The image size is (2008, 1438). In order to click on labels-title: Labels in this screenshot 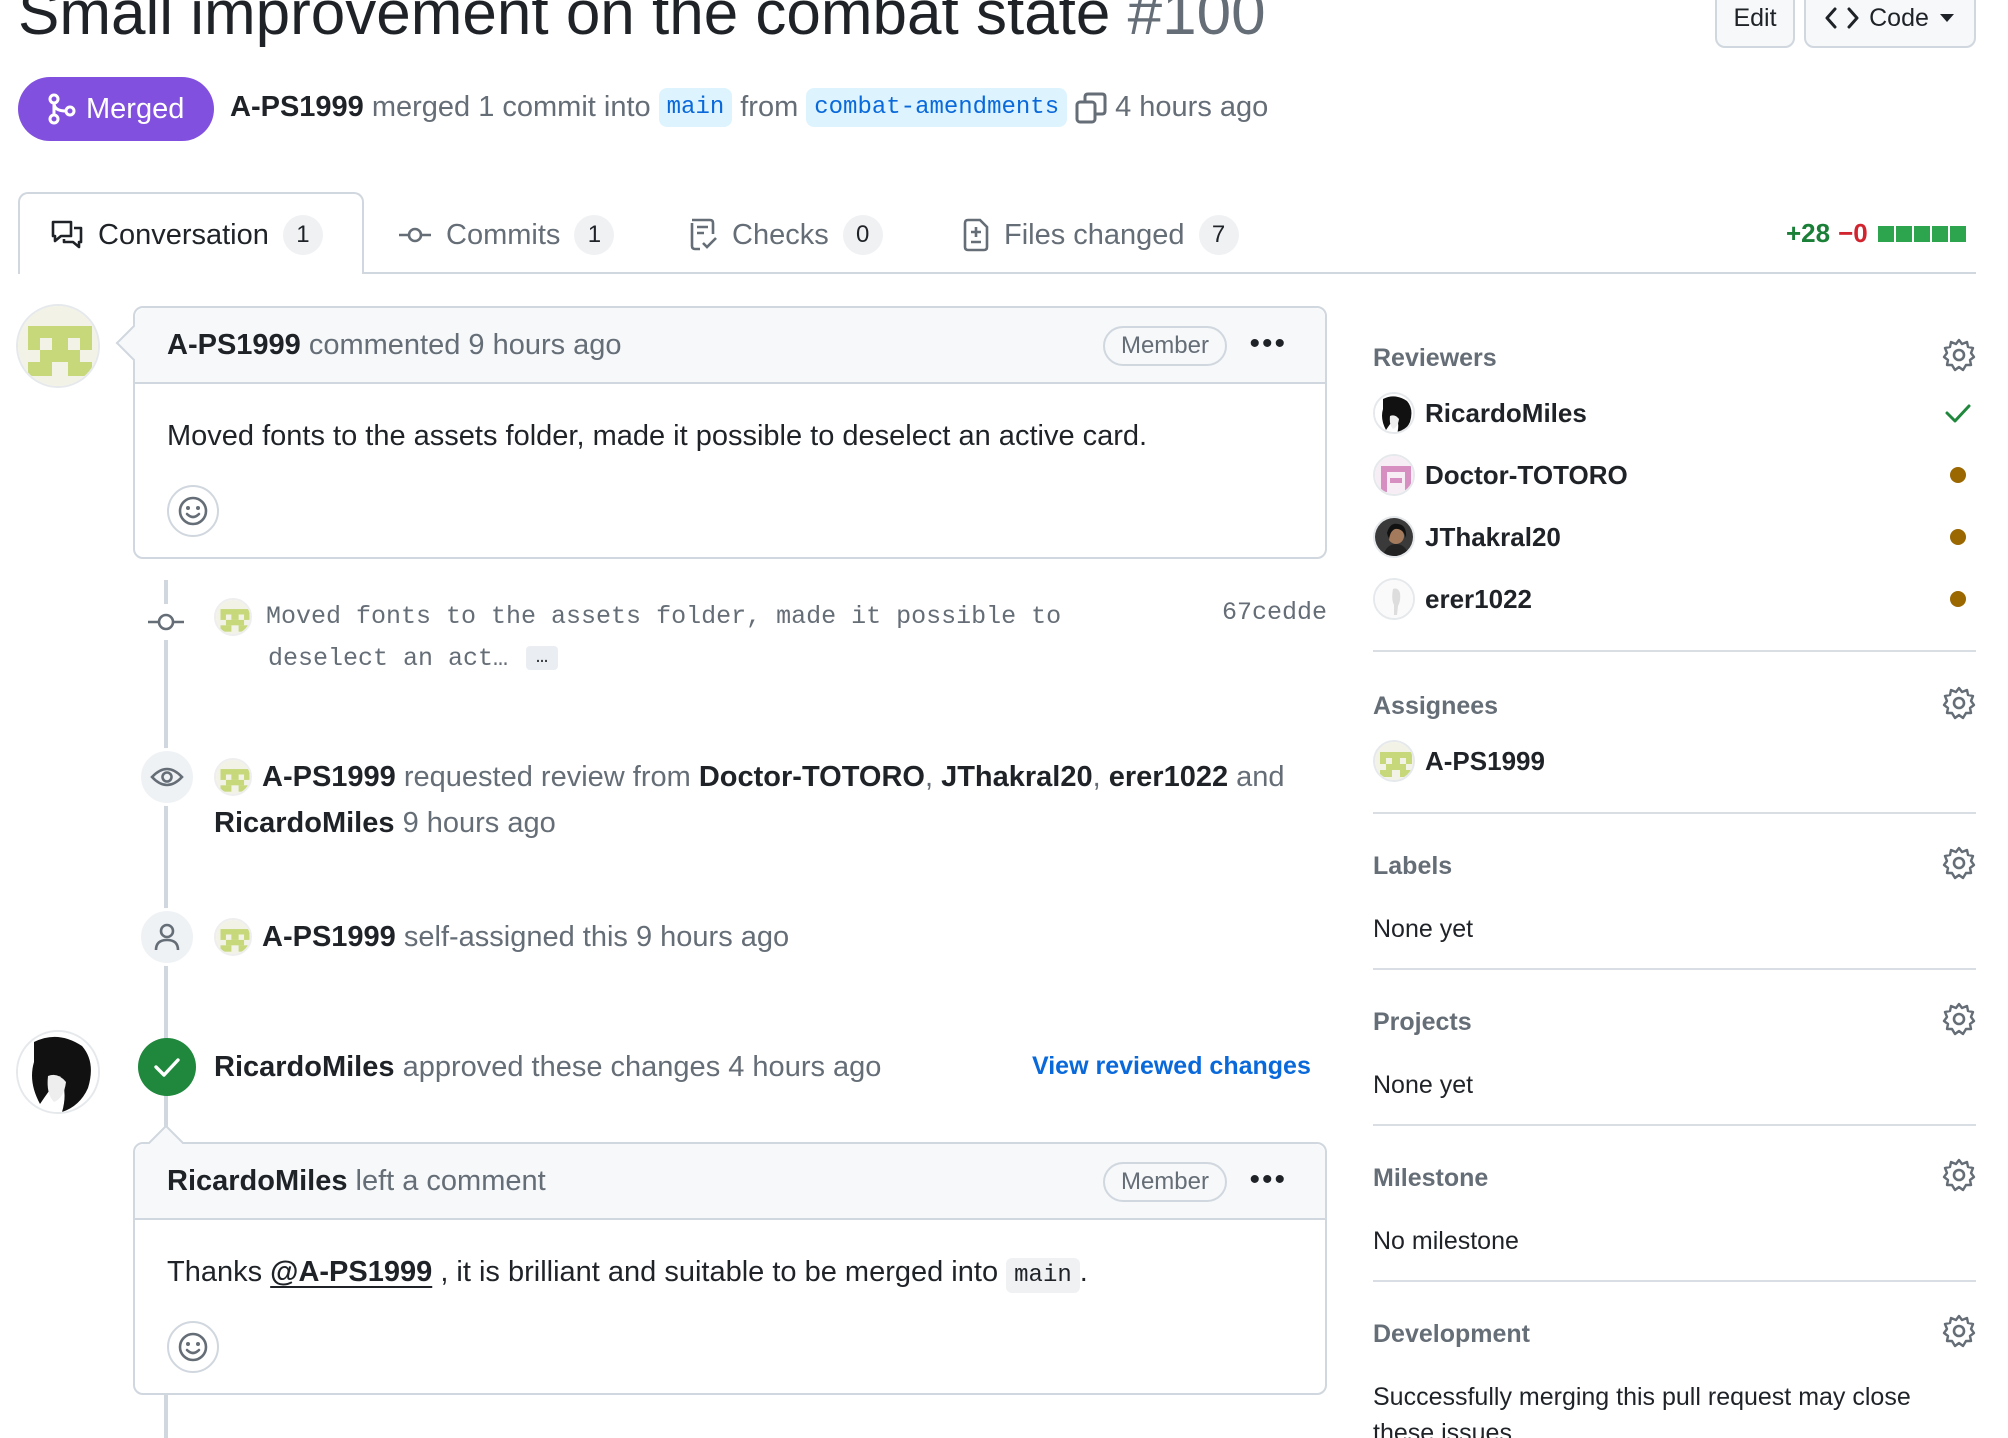, I will do `click(1413, 866)`.